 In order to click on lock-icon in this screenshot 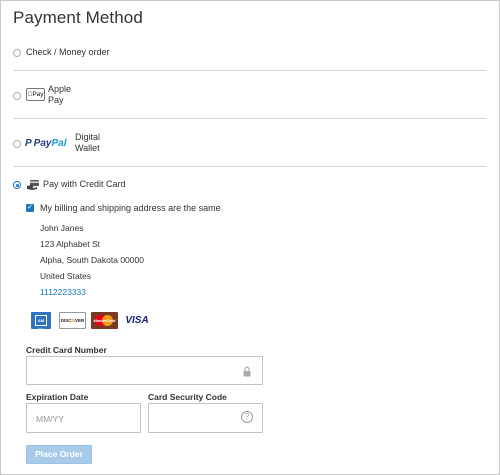, I will do `click(247, 371)`.